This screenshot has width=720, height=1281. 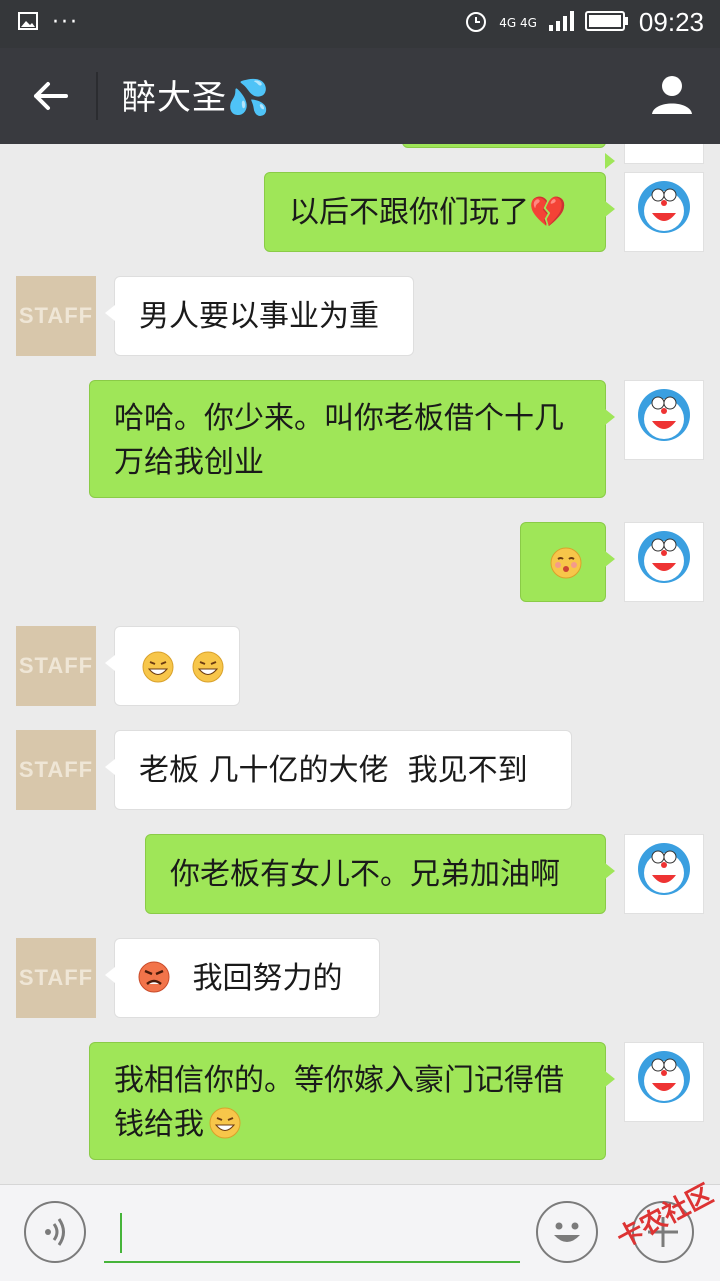 What do you see at coordinates (508, 156) in the screenshot?
I see `message-bubble-partial` at bounding box center [508, 156].